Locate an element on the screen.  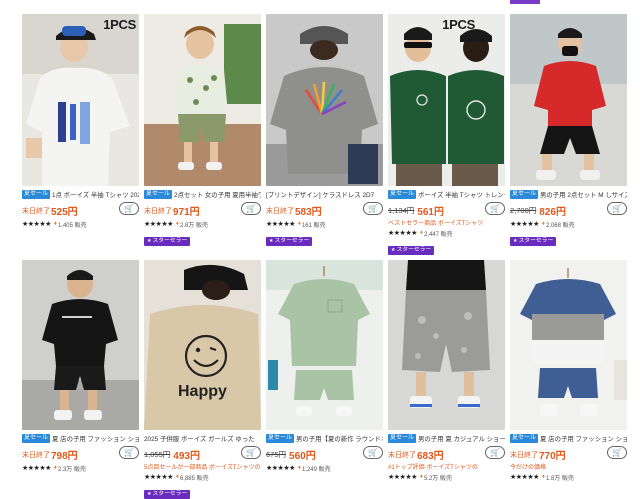
product-title: 男の子用 夏 カジュアル ショートパンツ 韓国 is located at coordinates (461, 438).